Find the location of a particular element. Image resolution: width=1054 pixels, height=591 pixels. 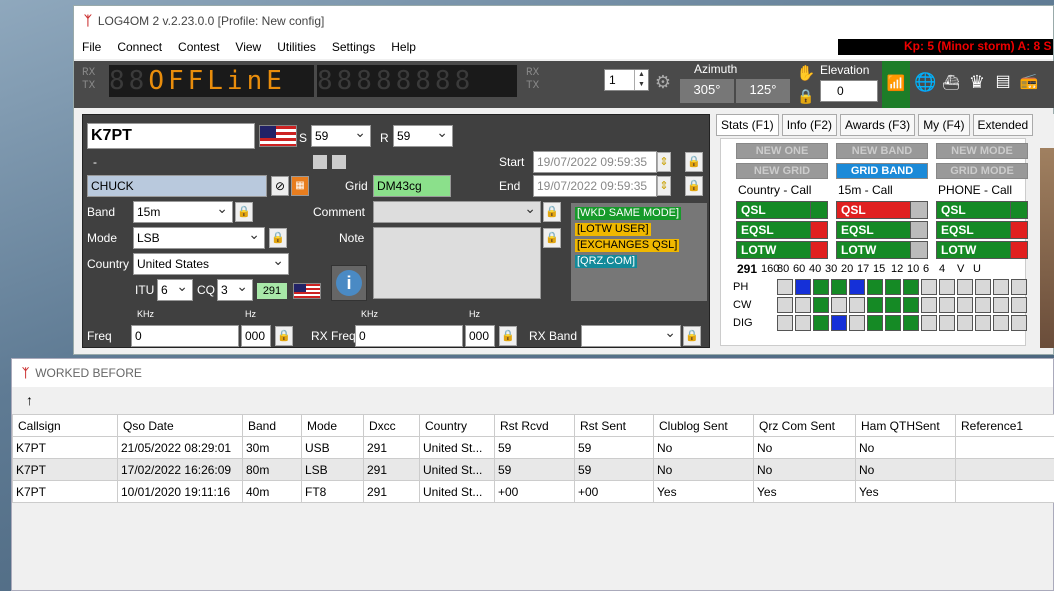

start-spin-icon: ⇕ is located at coordinates (664, 162).